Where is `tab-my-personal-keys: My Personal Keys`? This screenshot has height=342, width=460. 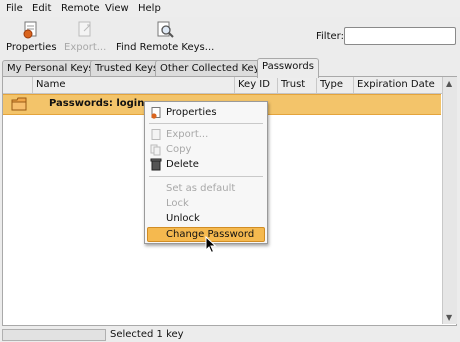 tab-my-personal-keys: My Personal Keys is located at coordinates (50, 68).